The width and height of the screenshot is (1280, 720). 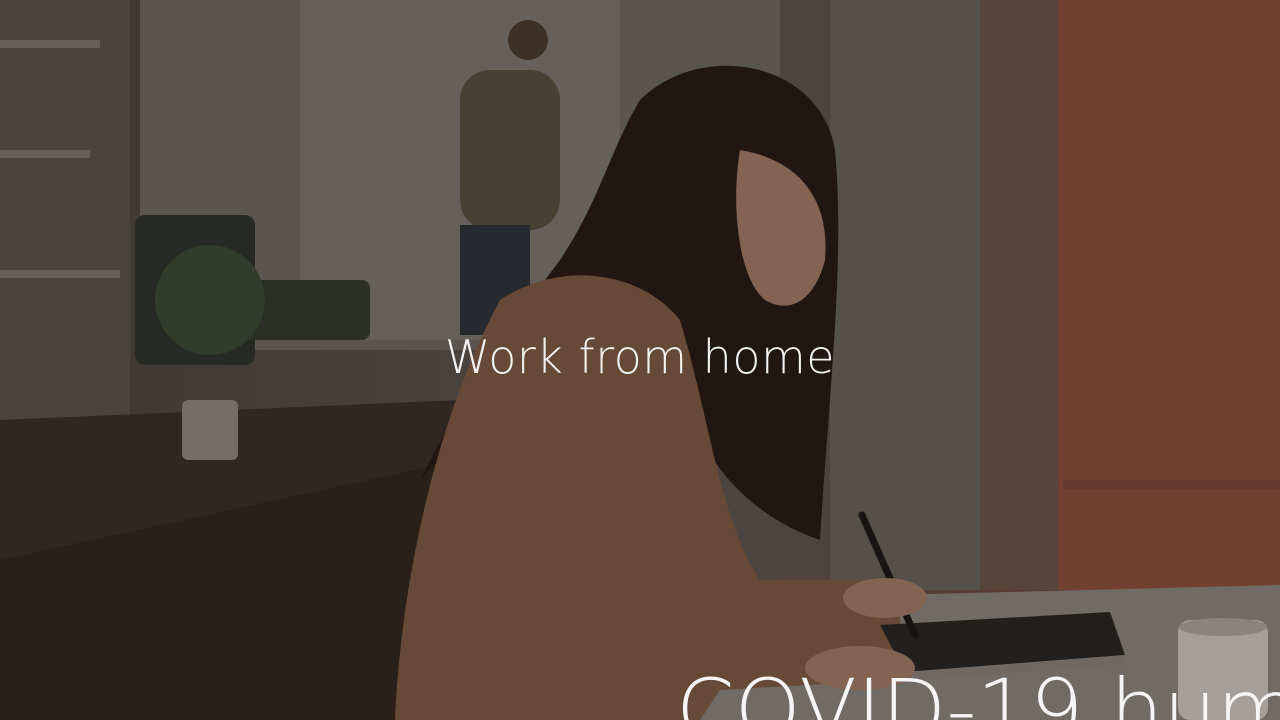 I want to click on next-slide-heading: COVID-19 hum, so click(x=978, y=692).